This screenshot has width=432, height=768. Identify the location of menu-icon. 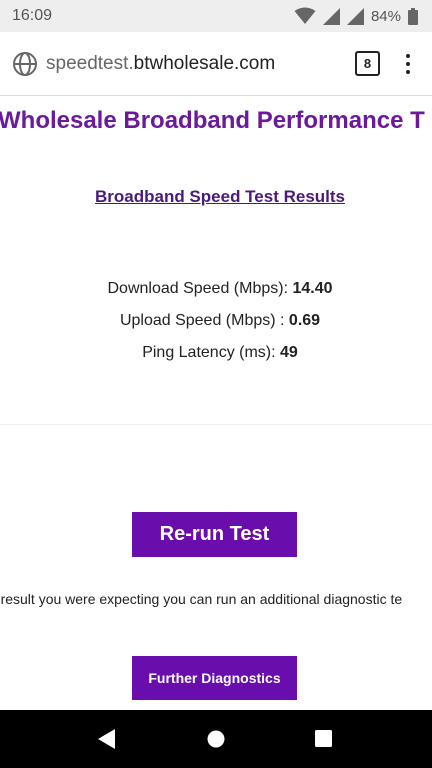
(408, 63).